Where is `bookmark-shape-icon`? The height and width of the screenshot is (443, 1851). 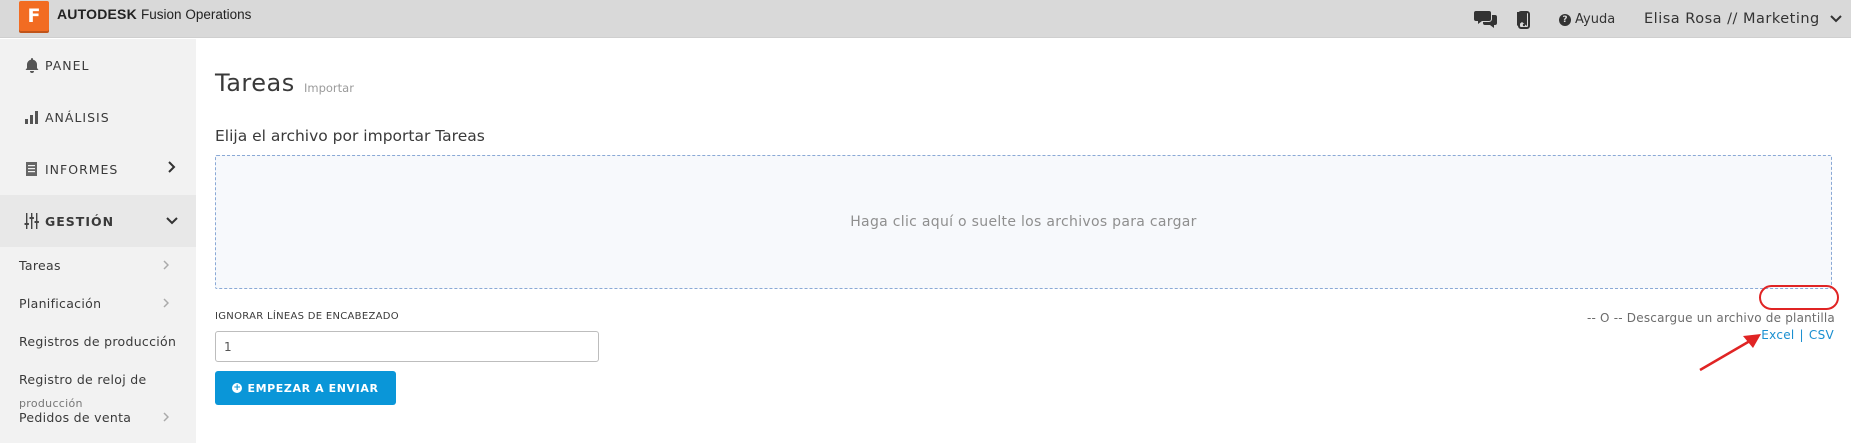
bookmark-shape-icon is located at coordinates (1522, 19).